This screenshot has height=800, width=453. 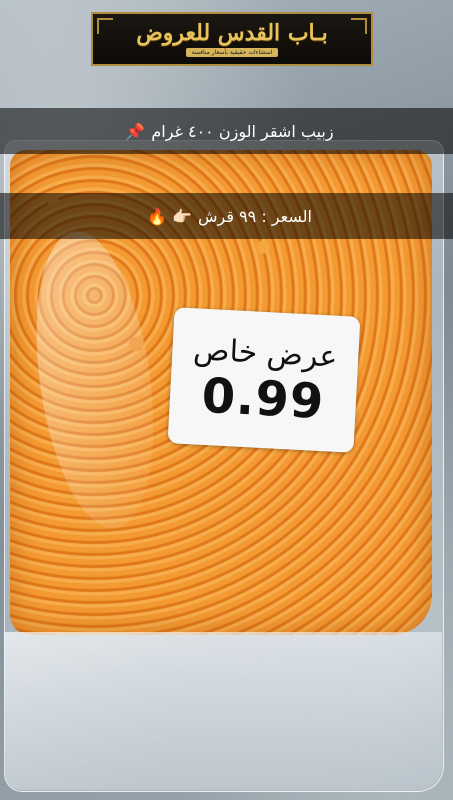 I want to click on store-name: بـاب القدس للعروض, so click(x=232, y=33).